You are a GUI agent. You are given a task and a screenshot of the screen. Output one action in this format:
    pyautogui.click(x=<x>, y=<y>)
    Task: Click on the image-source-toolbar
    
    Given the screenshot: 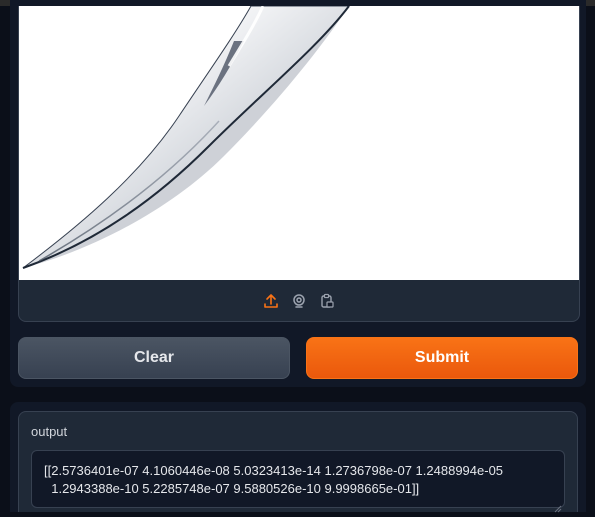 What is the action you would take?
    pyautogui.click(x=299, y=301)
    